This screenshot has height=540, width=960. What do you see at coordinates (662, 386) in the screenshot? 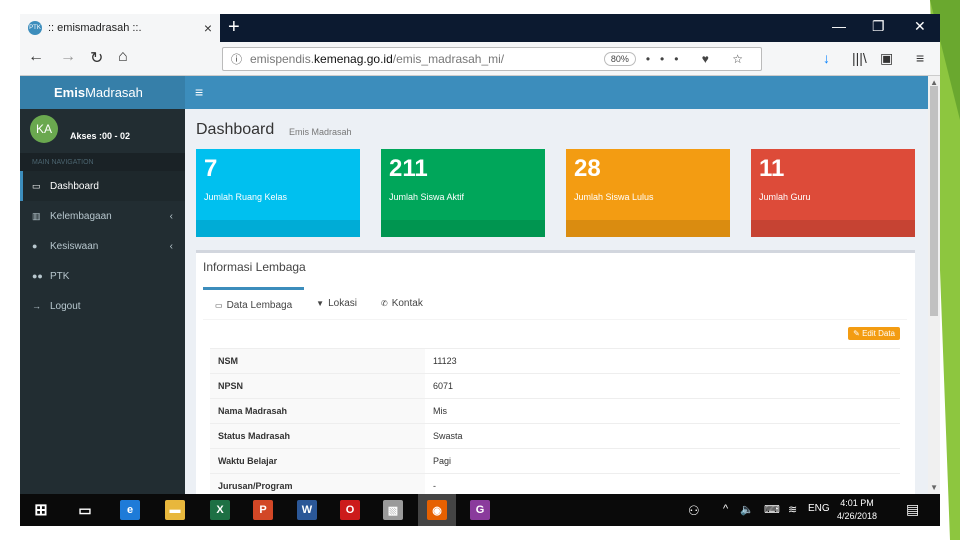
I see `row-value: 6071` at bounding box center [662, 386].